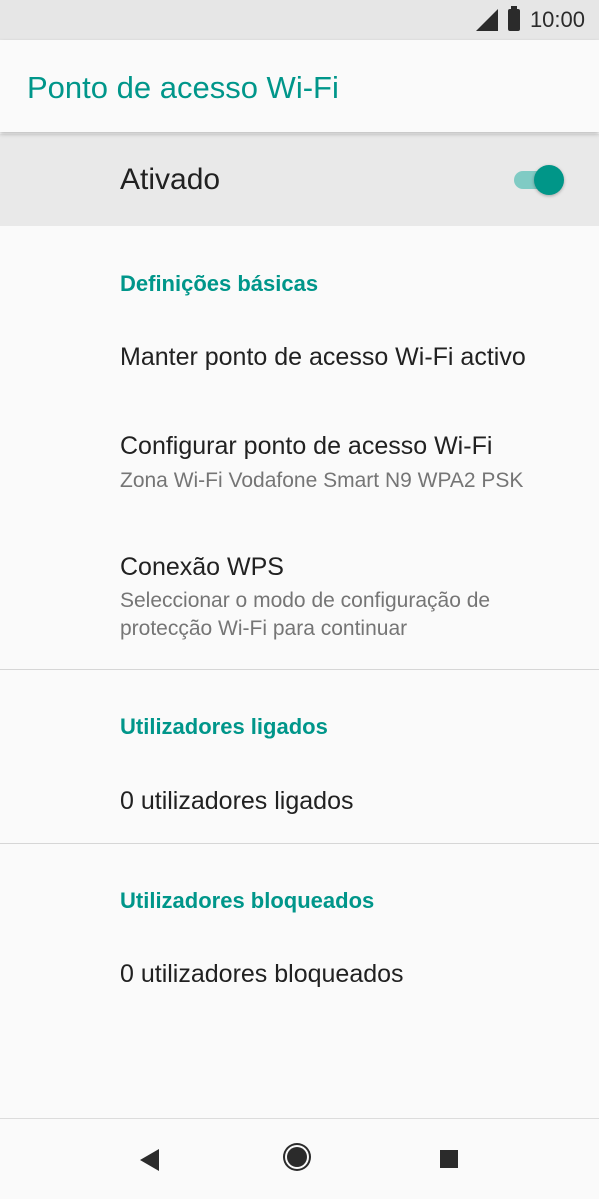 The width and height of the screenshot is (599, 1199). What do you see at coordinates (299, 180) in the screenshot?
I see `hotspot-toggle-row: Ativado` at bounding box center [299, 180].